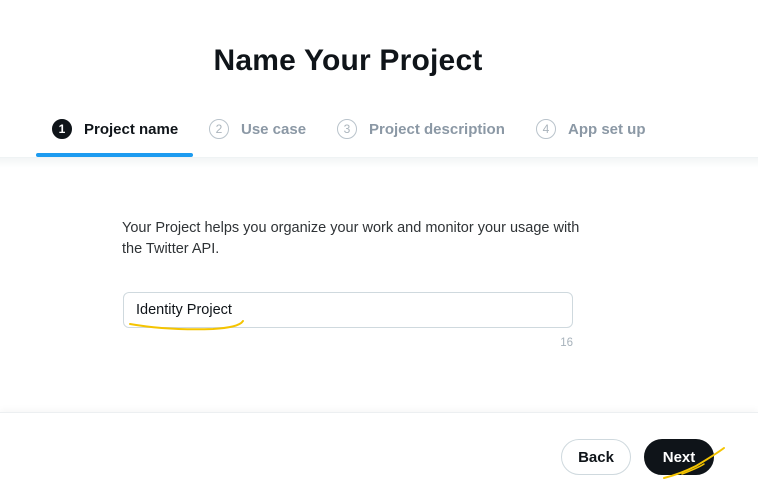  Describe the element at coordinates (274, 129) in the screenshot. I see `step-label: Use case` at that location.